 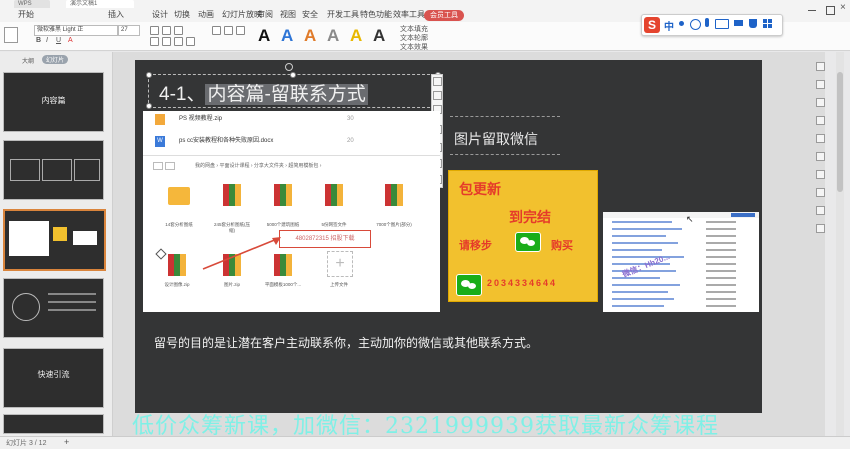 I want to click on font-name-select: 微软雅黑 Light 正, so click(x=76, y=30).